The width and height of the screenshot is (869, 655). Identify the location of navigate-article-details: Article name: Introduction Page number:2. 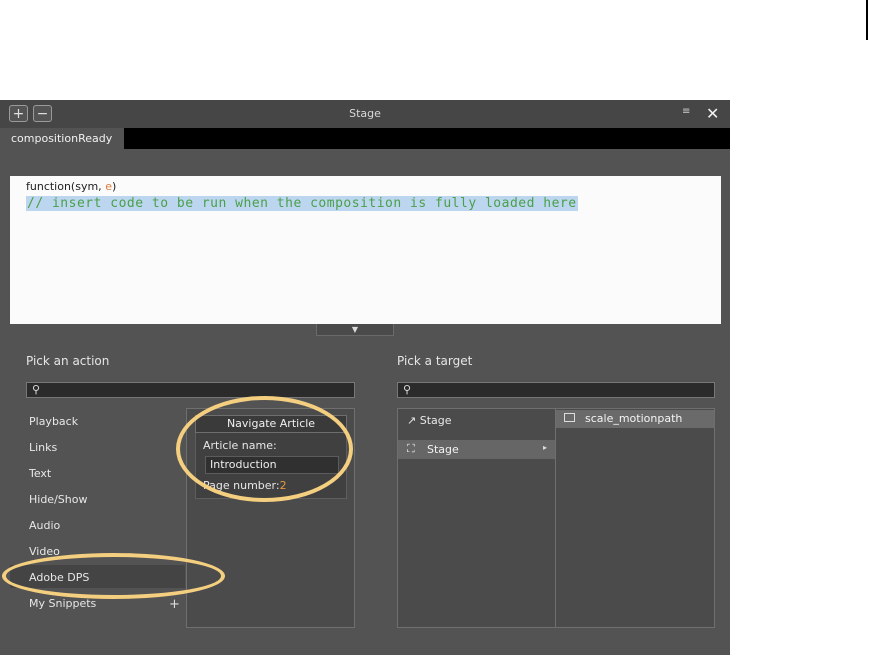
(271, 466).